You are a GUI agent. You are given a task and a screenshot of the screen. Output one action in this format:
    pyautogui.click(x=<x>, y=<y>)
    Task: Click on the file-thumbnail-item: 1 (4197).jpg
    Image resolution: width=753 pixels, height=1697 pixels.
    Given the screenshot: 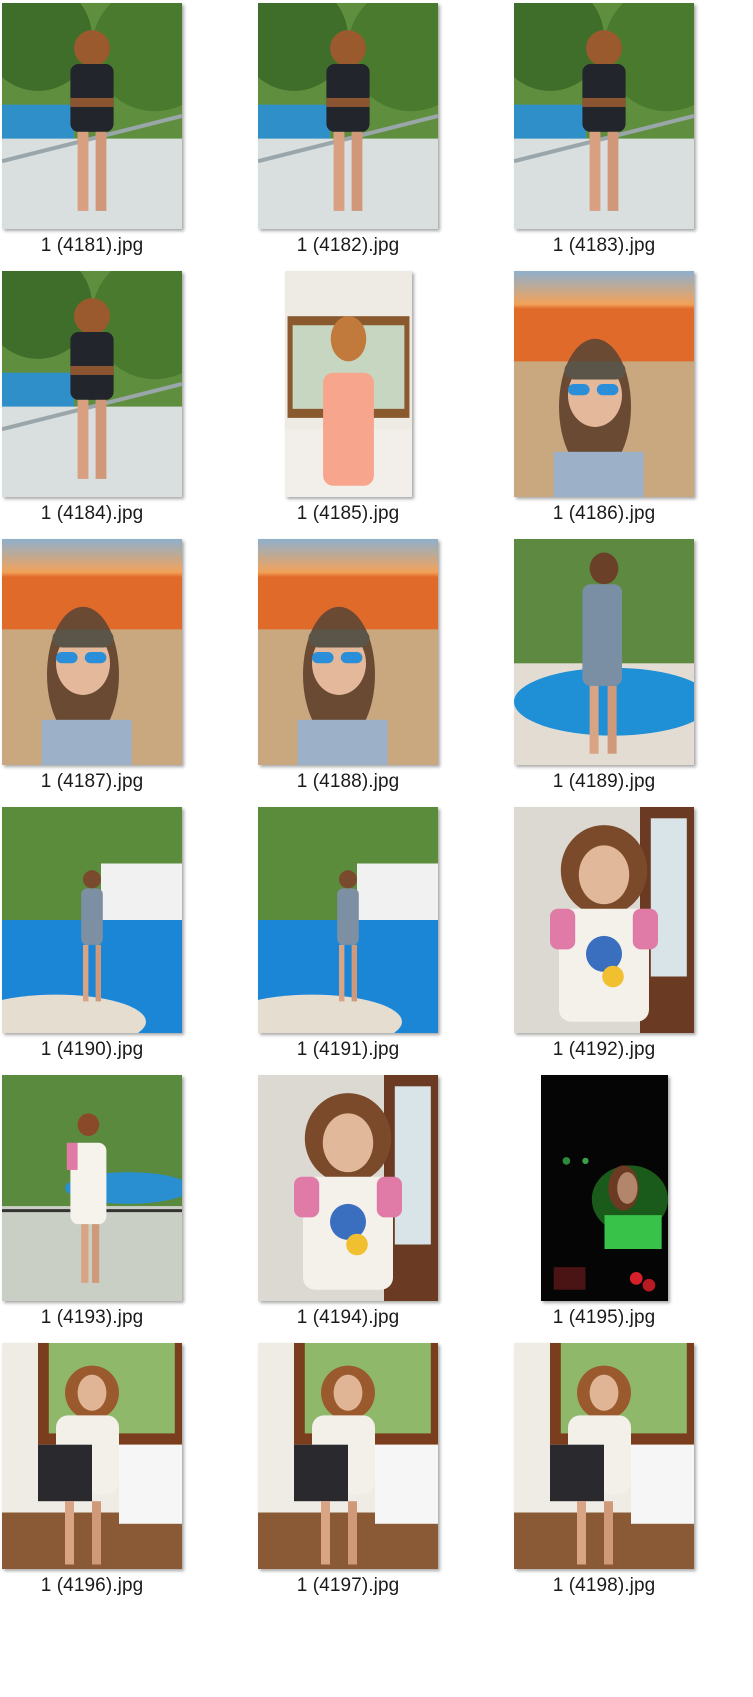 What is the action you would take?
    pyautogui.click(x=348, y=1477)
    